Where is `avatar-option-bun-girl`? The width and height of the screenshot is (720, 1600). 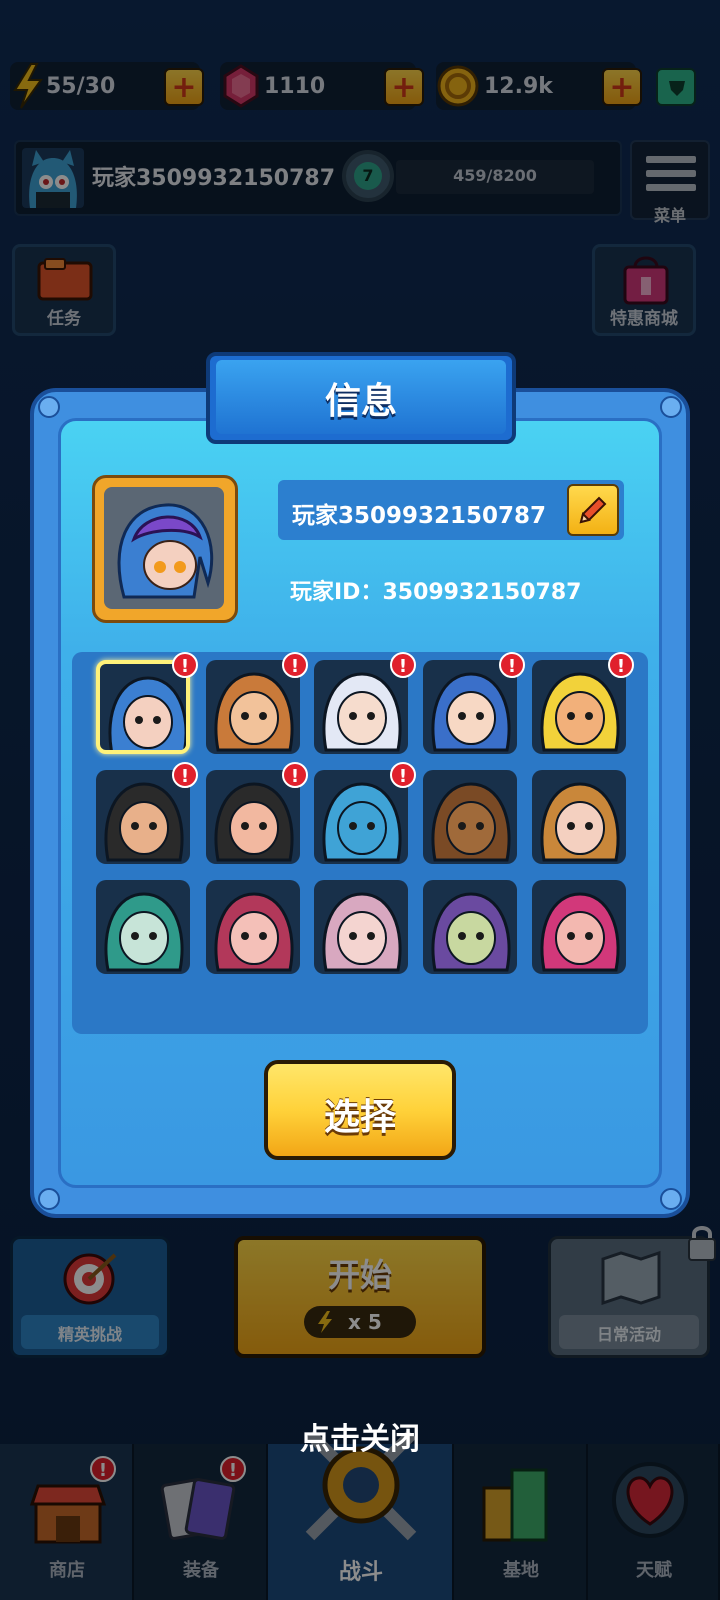
avatar-option-bun-girl is located at coordinates (579, 817).